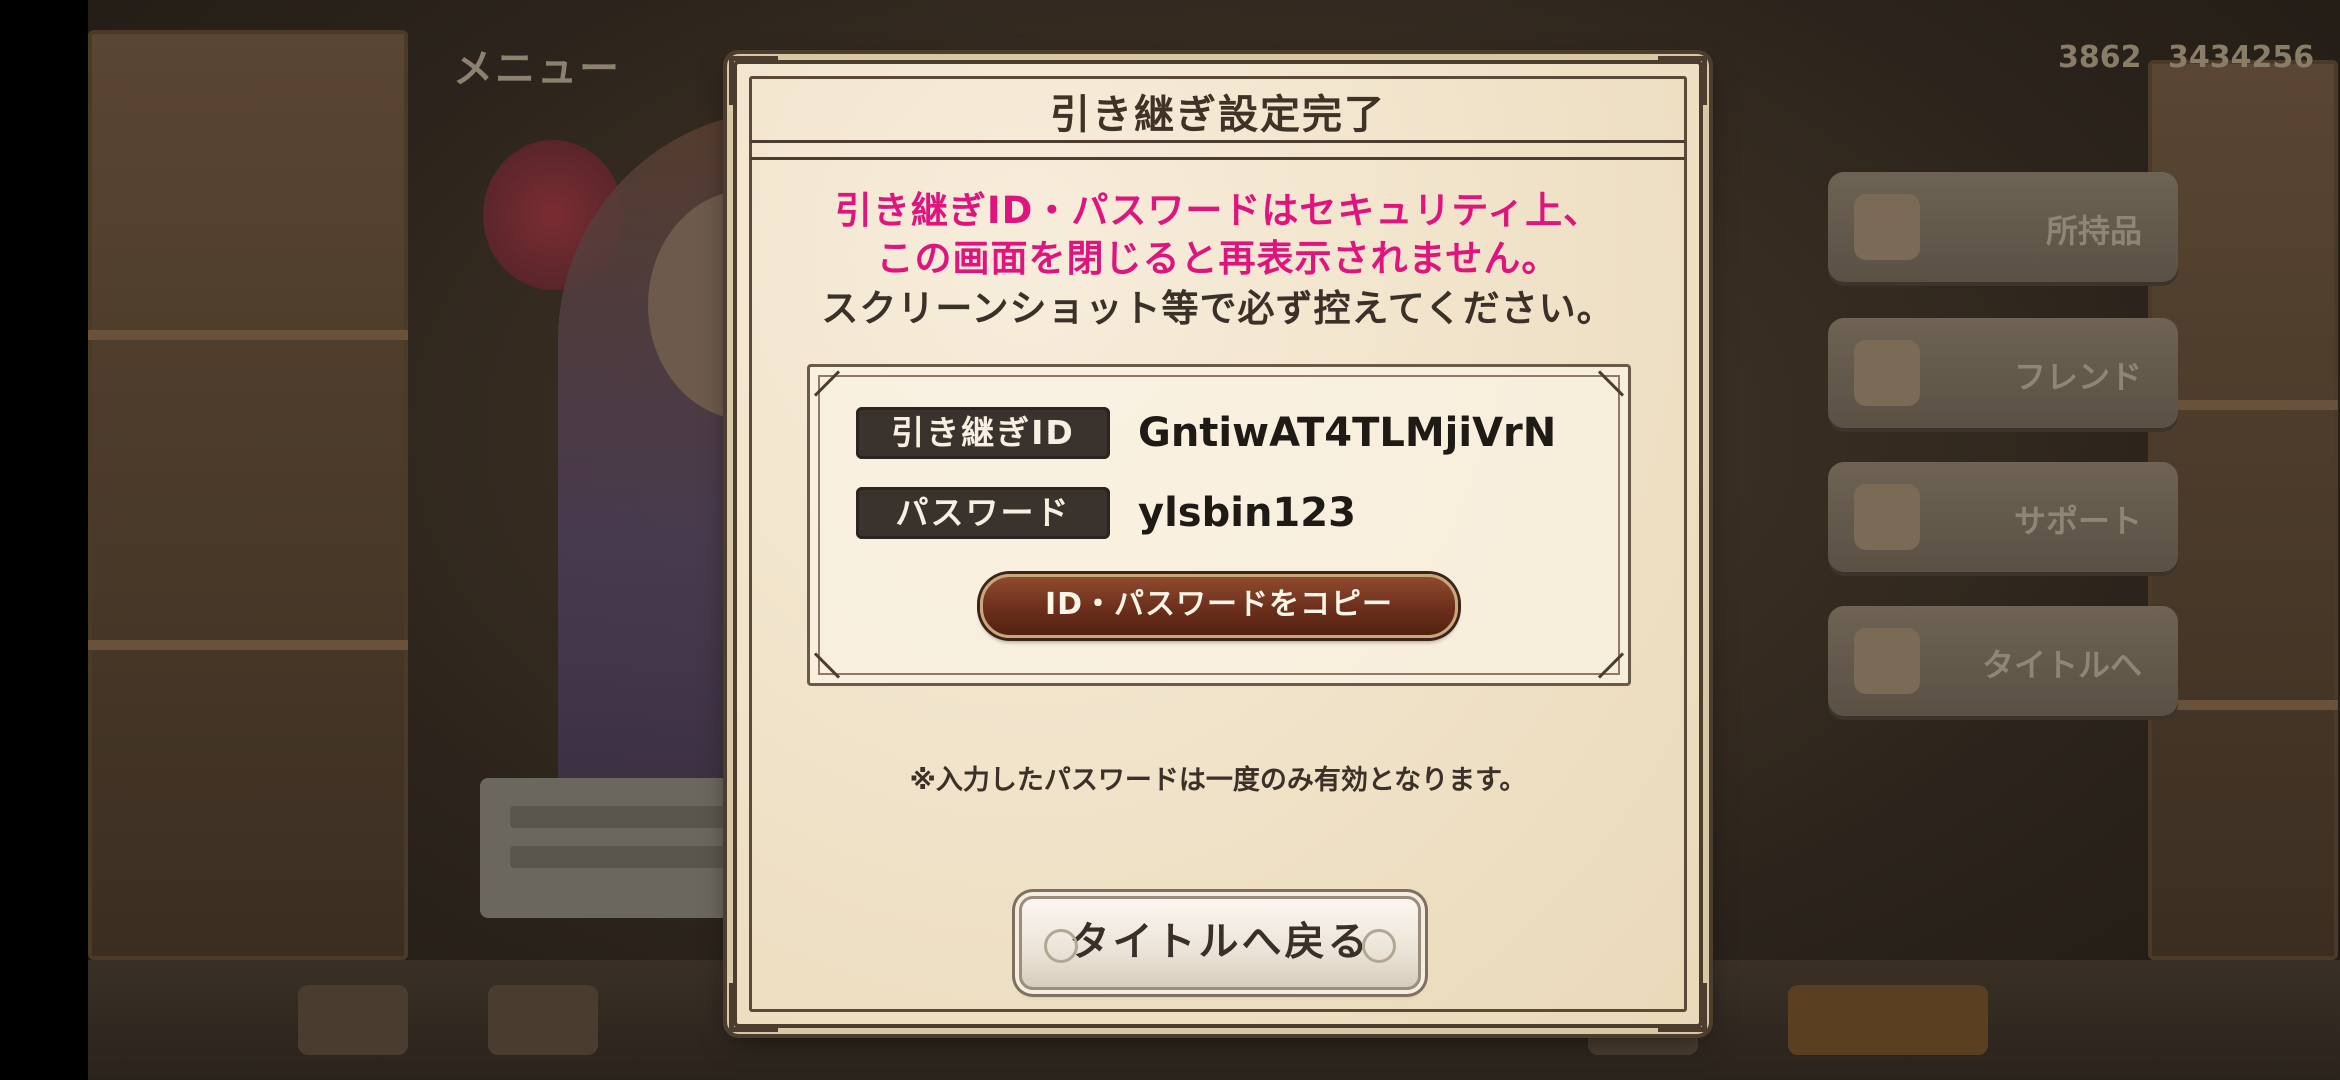 The height and width of the screenshot is (1080, 2340). I want to click on screenshot-instruction: スクリーンショット等で必ず控えてください。, so click(1218, 308).